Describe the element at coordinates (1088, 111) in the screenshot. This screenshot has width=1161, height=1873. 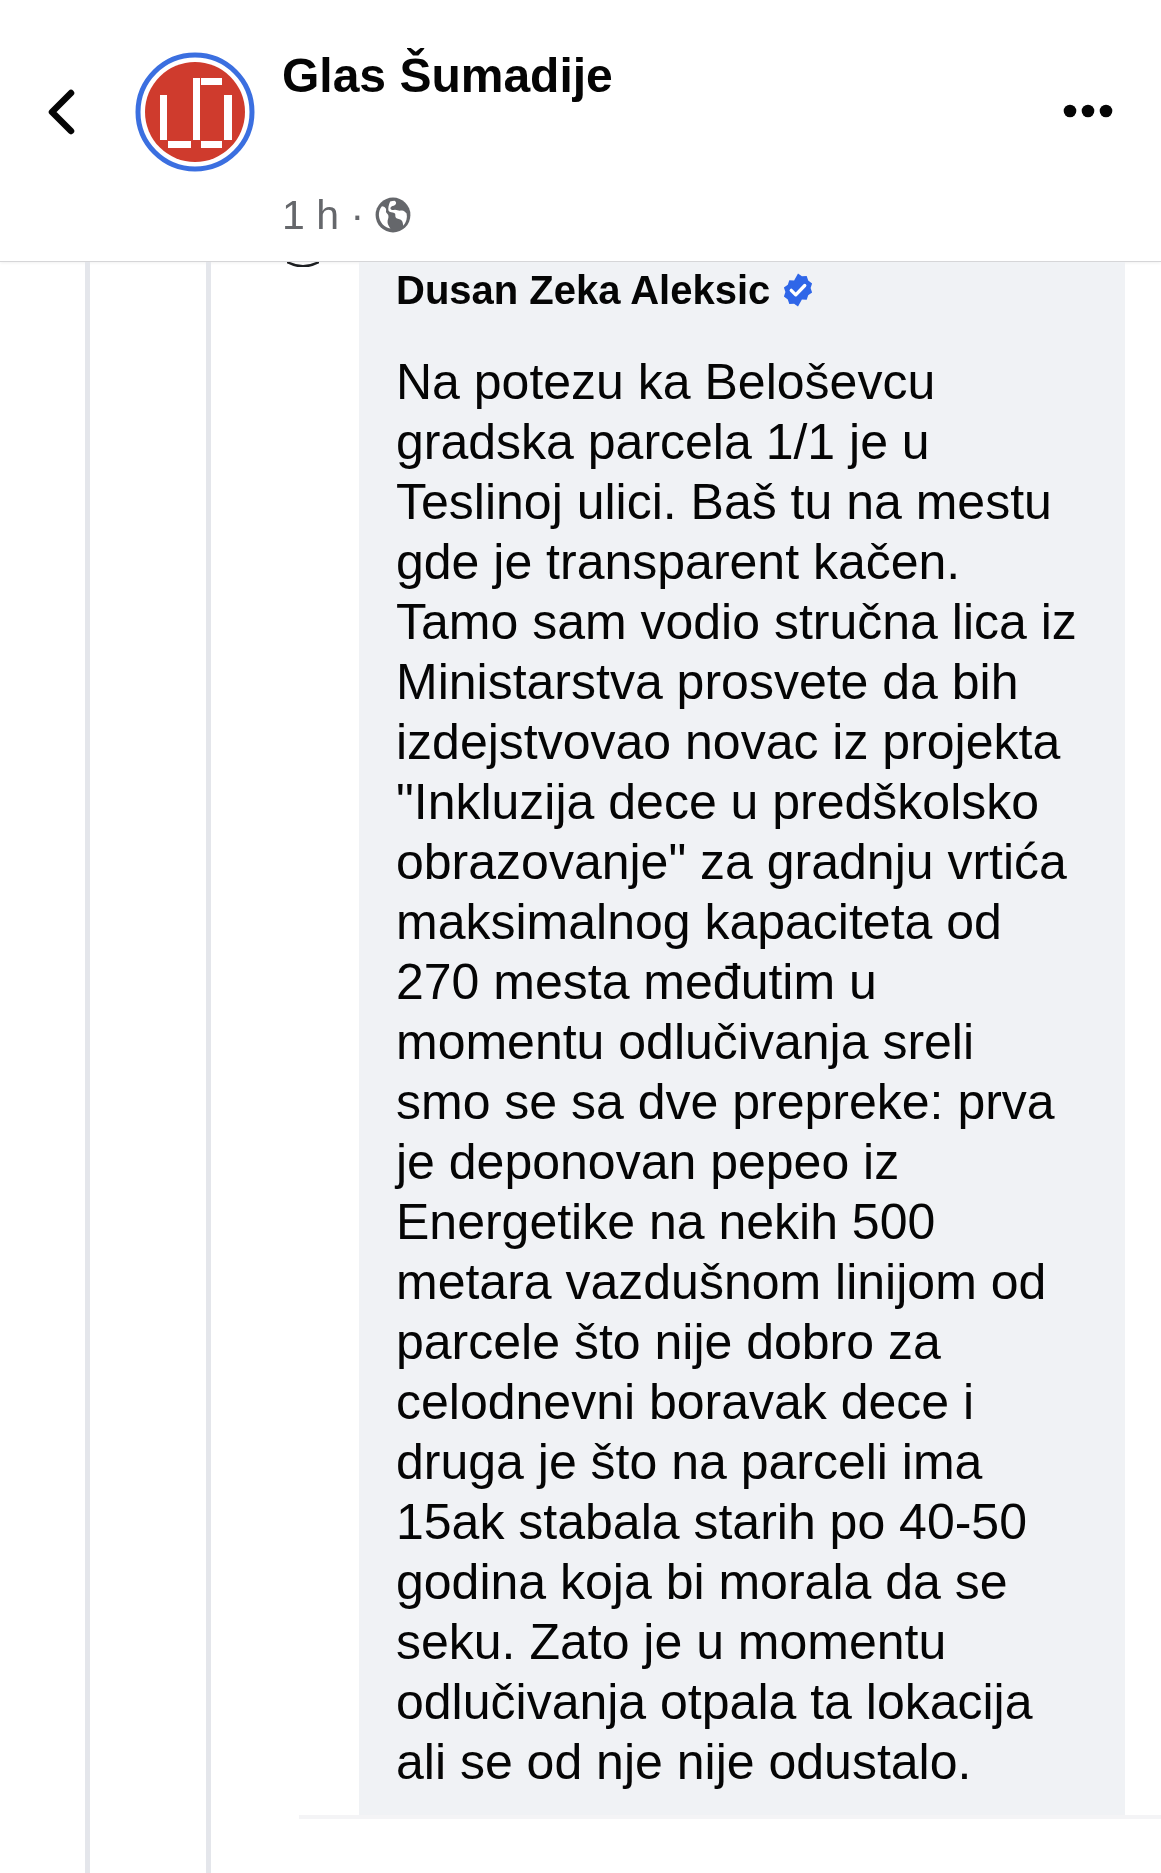
I see `more-icon` at that location.